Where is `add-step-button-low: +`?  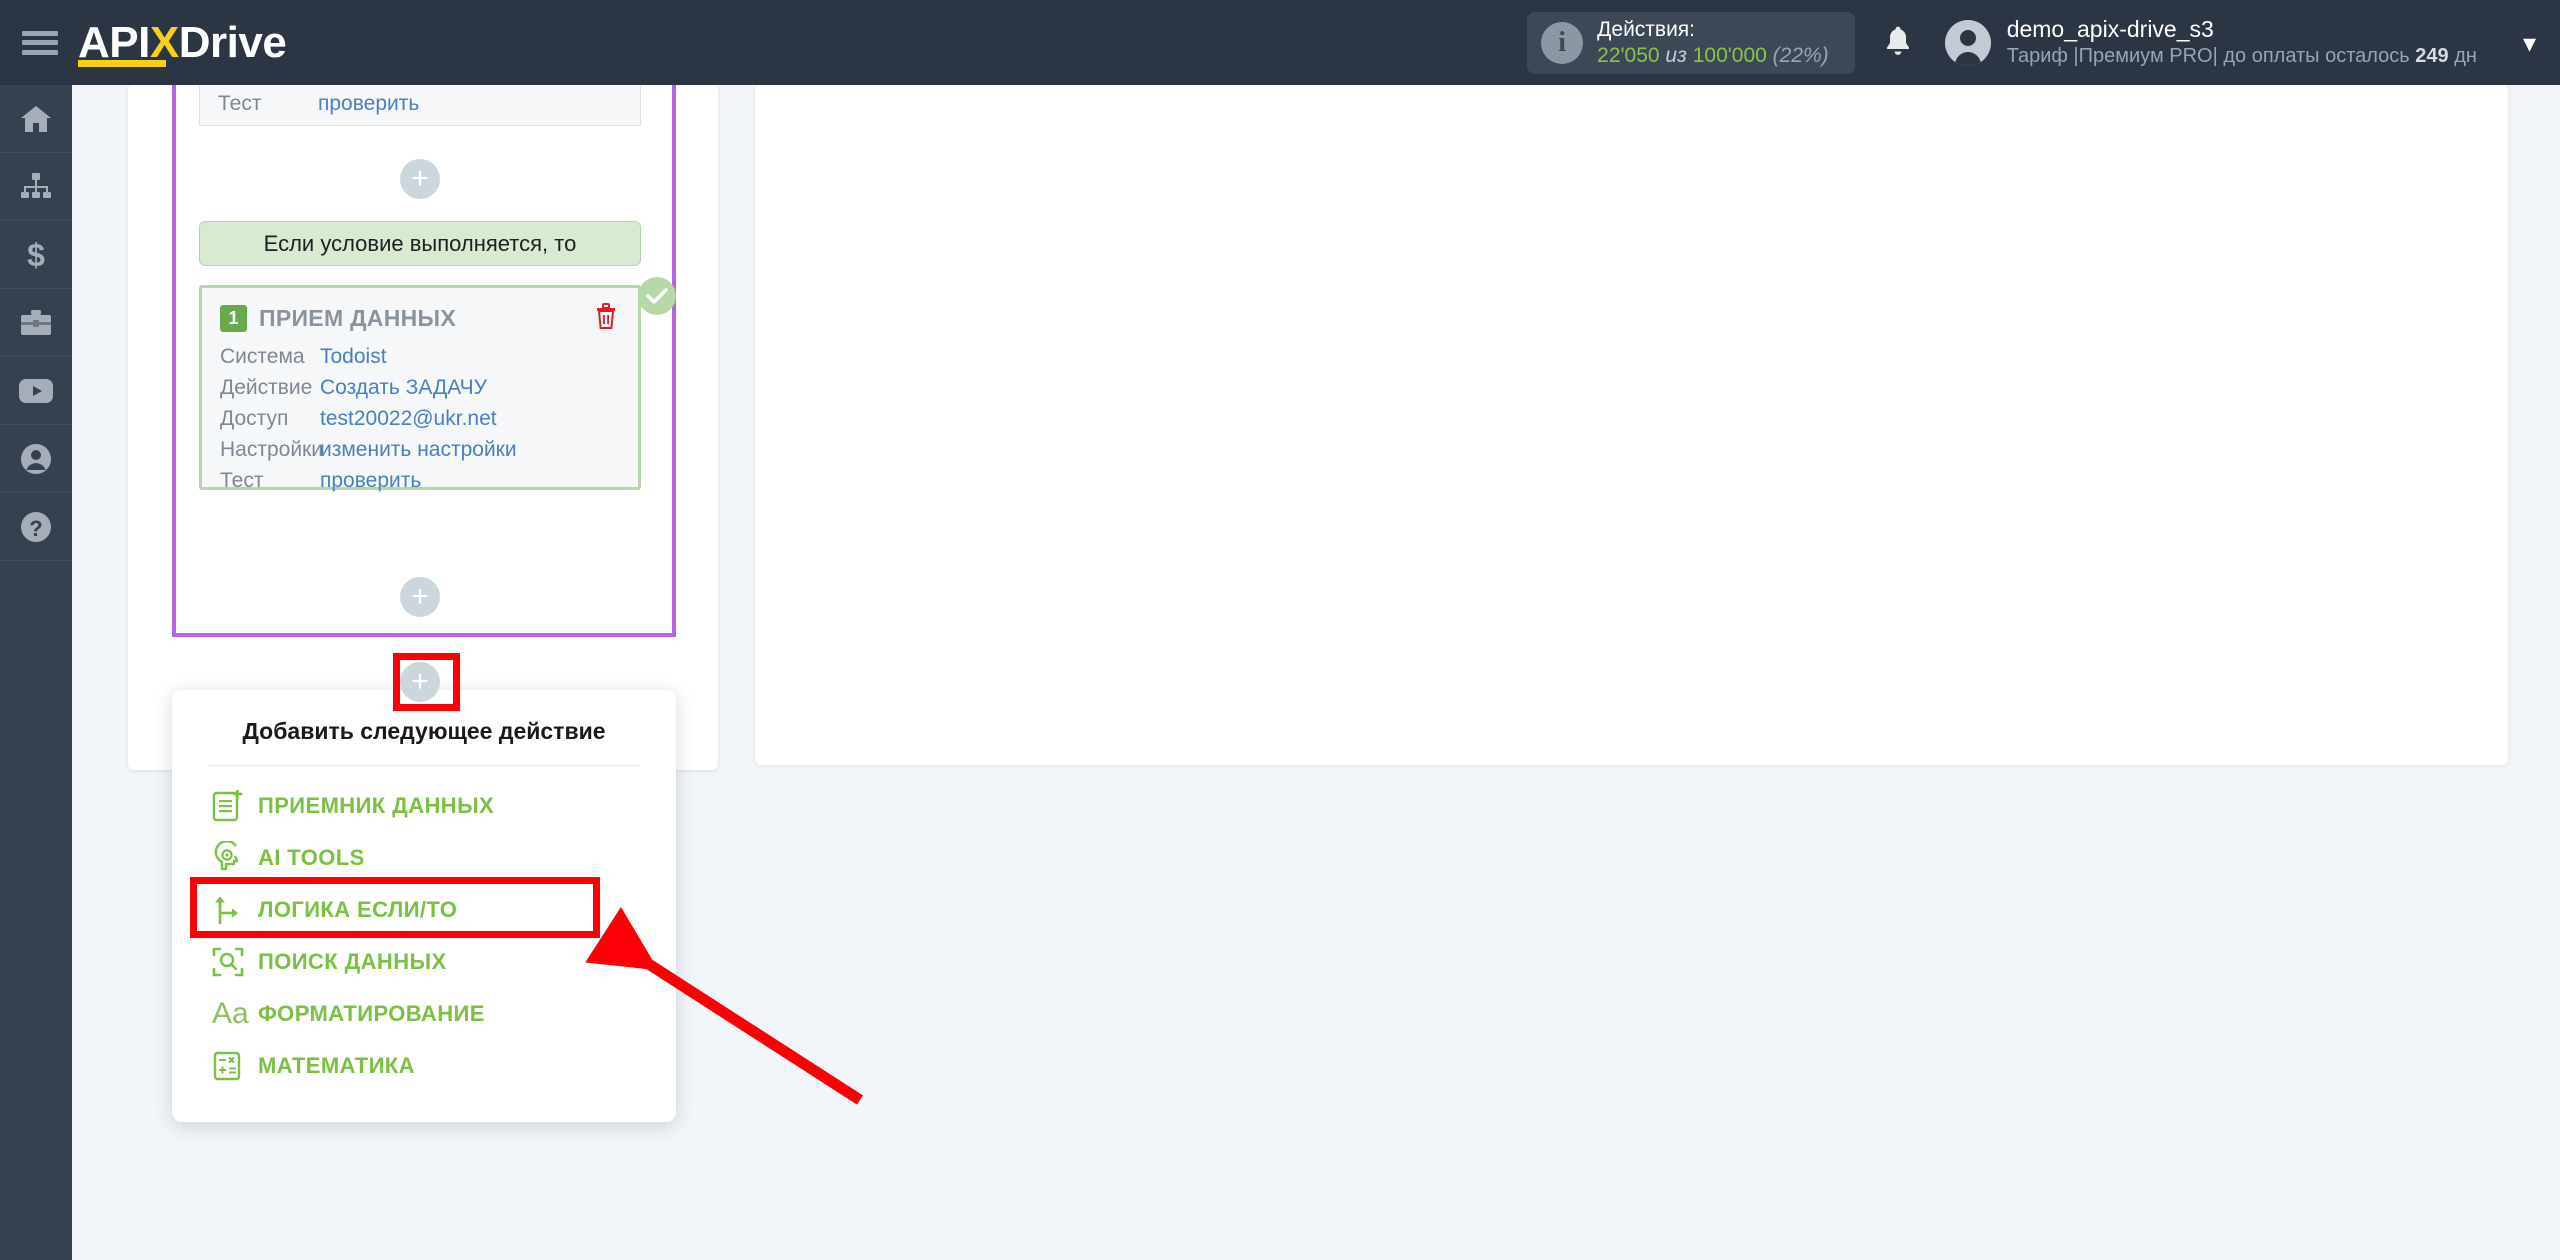
add-step-button-low: + is located at coordinates (420, 597).